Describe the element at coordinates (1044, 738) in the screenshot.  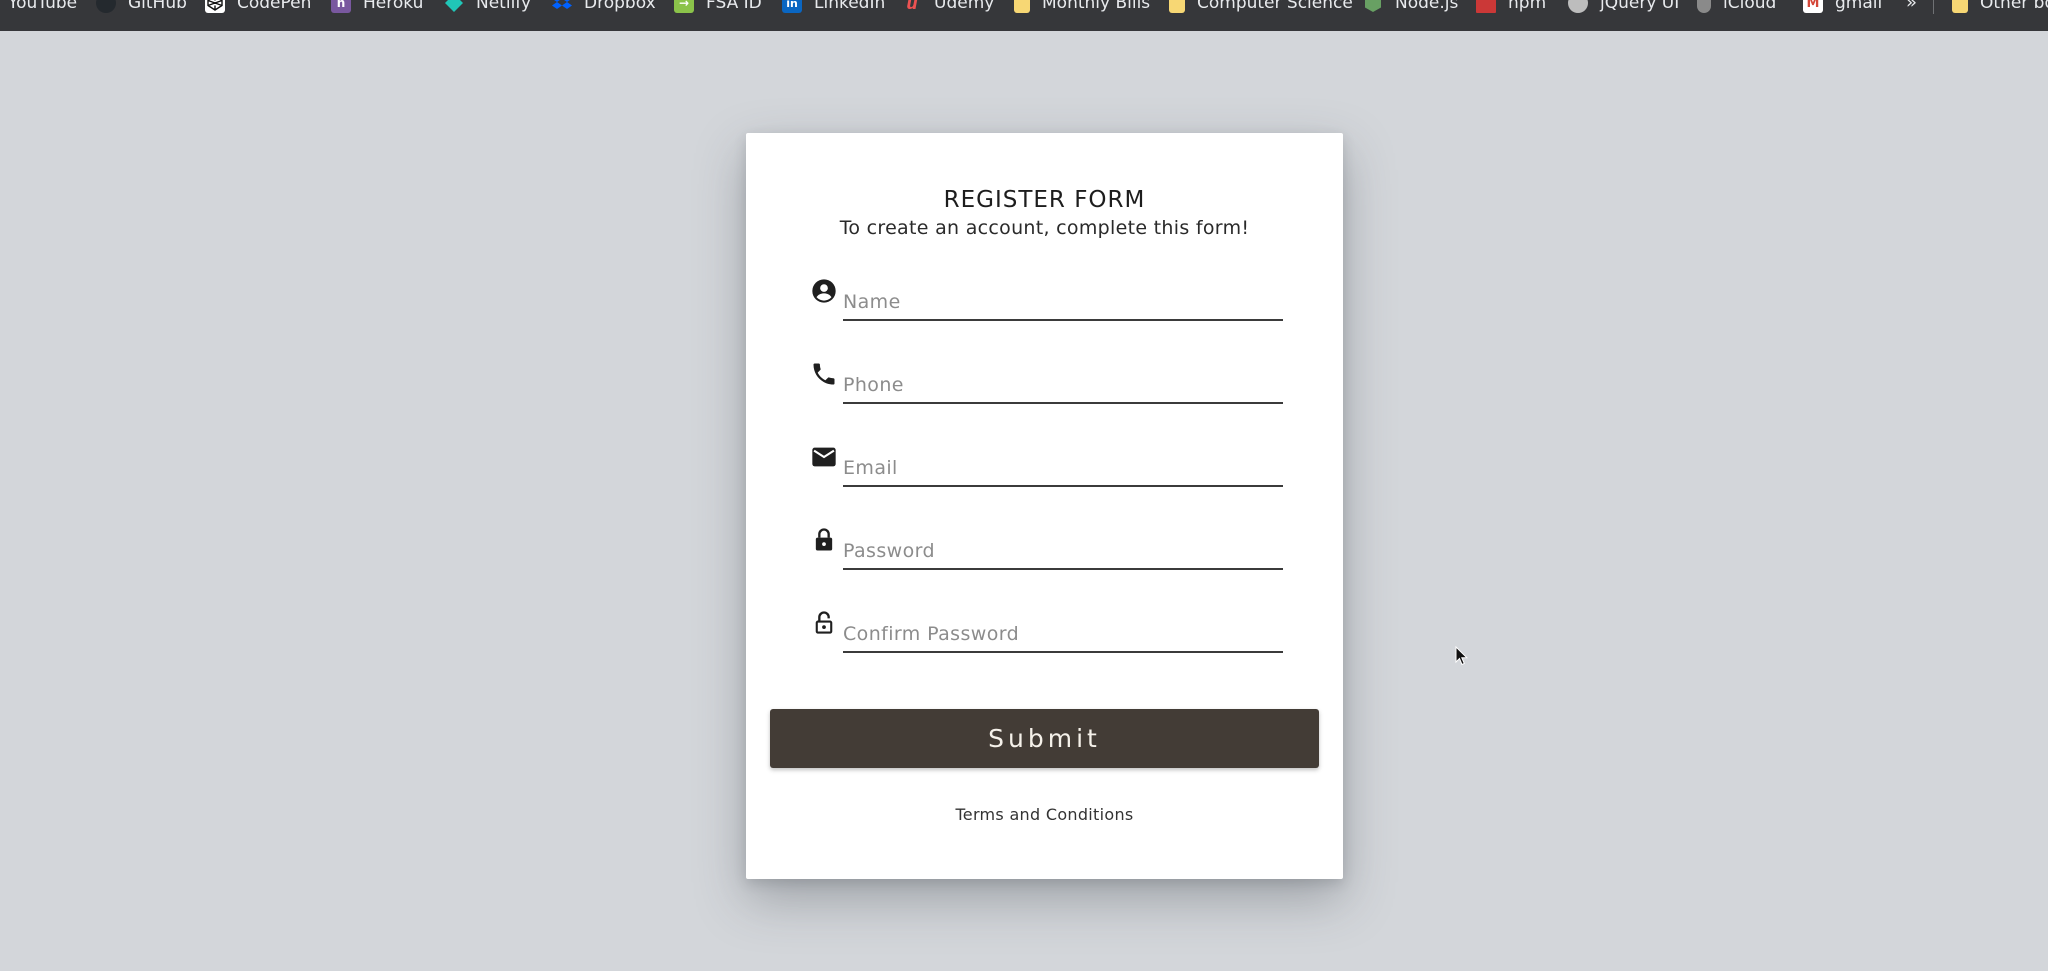
I see `submit-button: Submit` at that location.